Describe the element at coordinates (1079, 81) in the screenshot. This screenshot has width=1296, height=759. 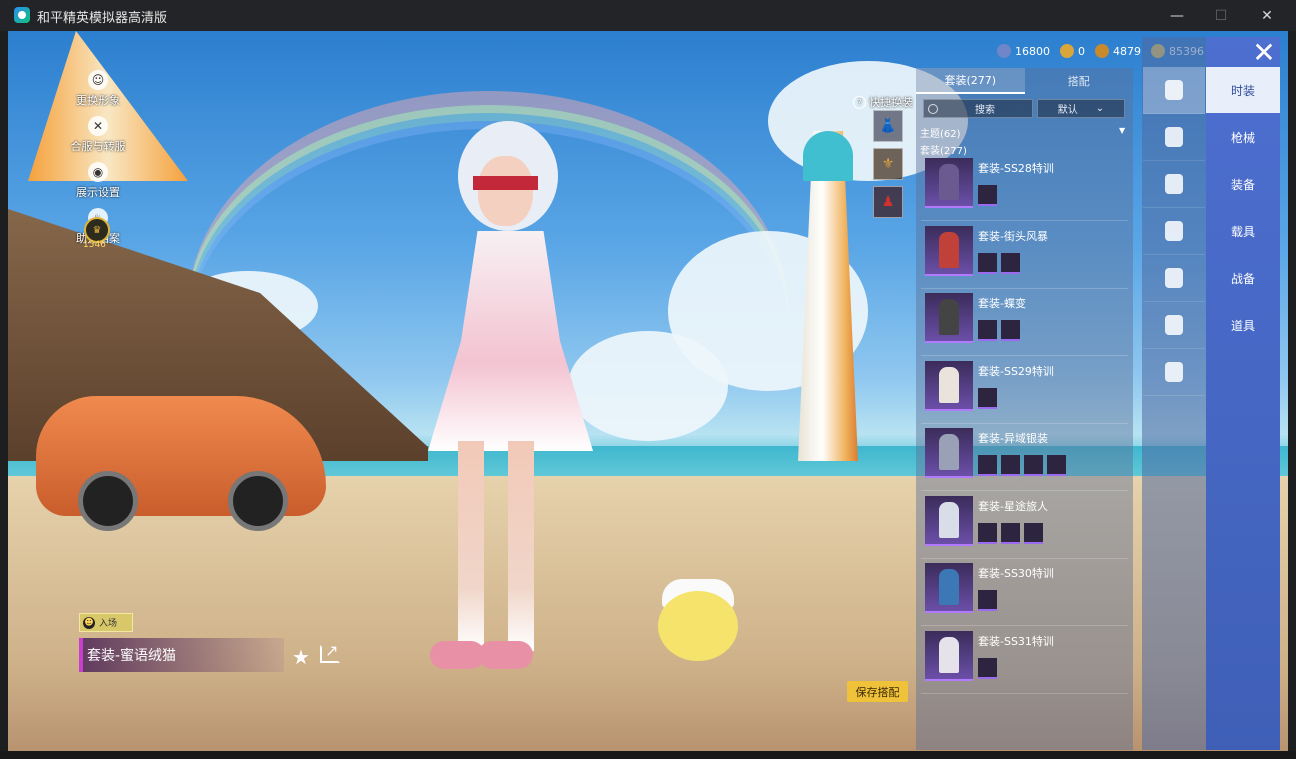
I see `tab-combos: 搭配` at that location.